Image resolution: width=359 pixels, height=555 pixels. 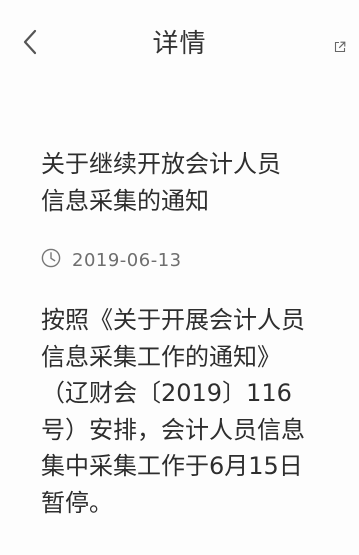 I want to click on article-body-line: 暂停。, so click(x=77, y=502).